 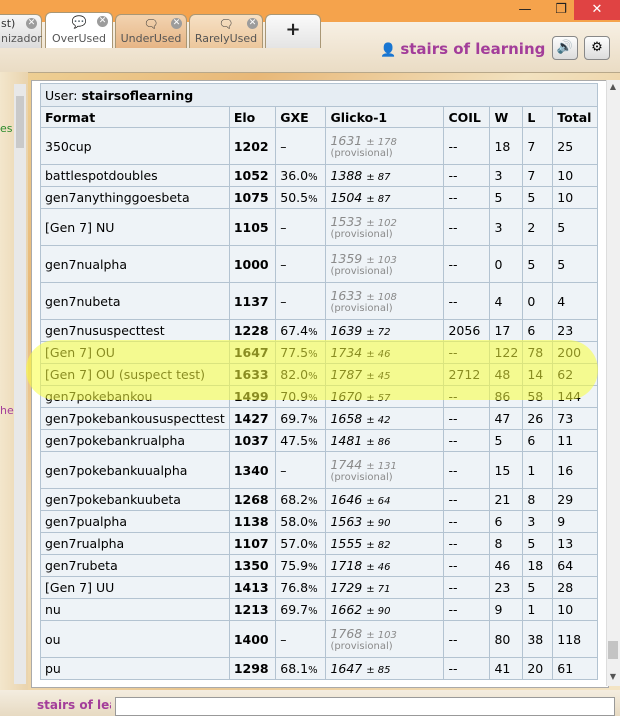 What do you see at coordinates (538, 668) in the screenshot?
I see `losses-cell: 20` at bounding box center [538, 668].